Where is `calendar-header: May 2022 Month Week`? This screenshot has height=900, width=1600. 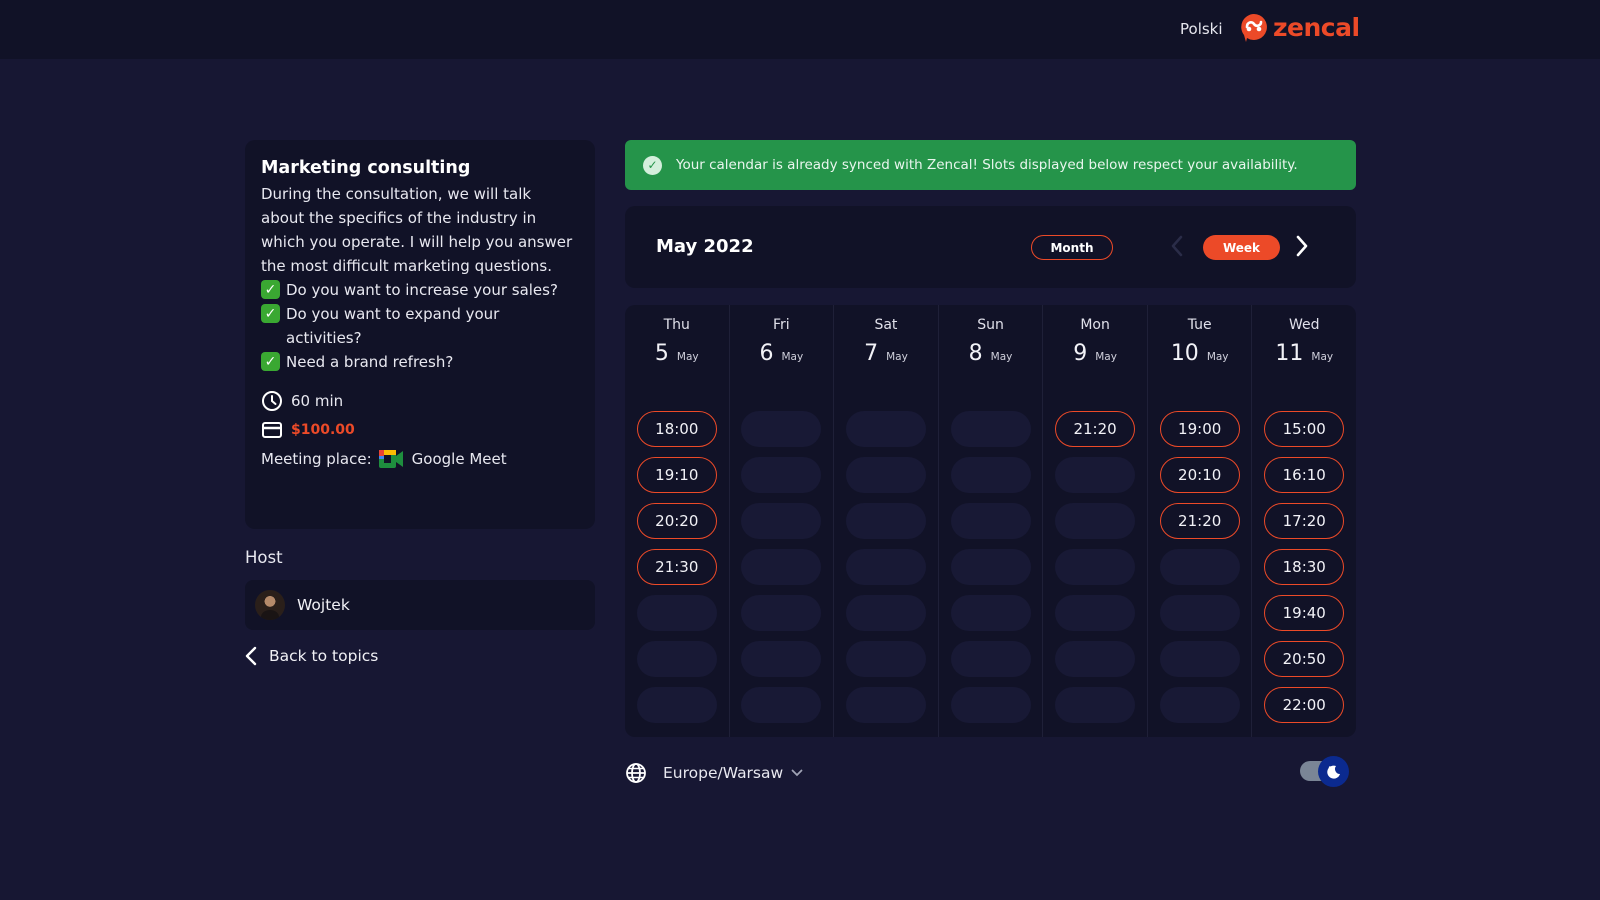 calendar-header: May 2022 Month Week is located at coordinates (990, 247).